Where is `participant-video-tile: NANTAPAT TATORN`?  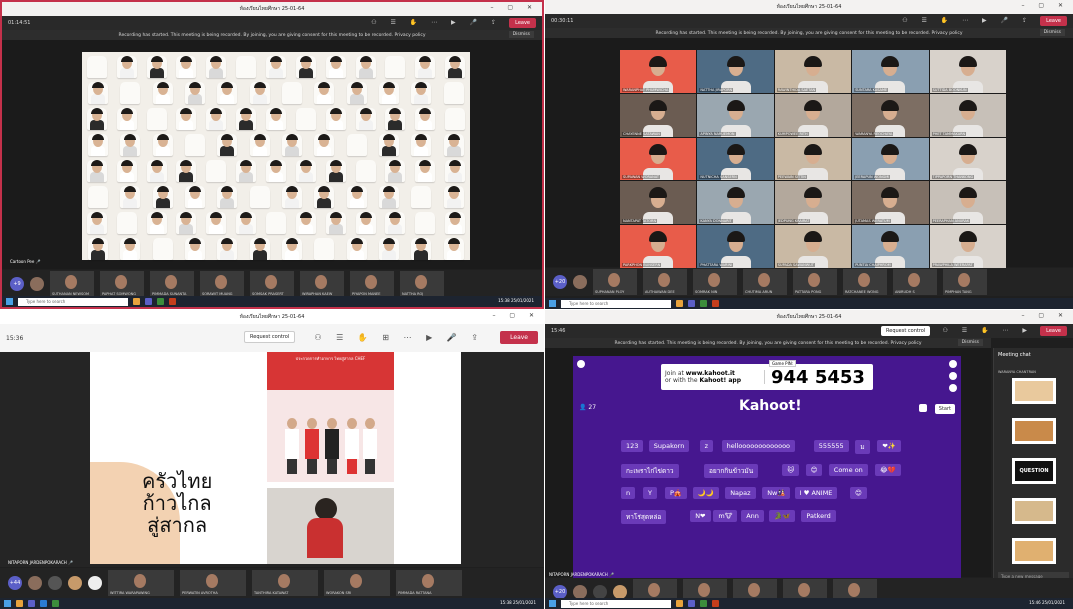 participant-video-tile: NANTAPAT TATORN is located at coordinates (658, 203).